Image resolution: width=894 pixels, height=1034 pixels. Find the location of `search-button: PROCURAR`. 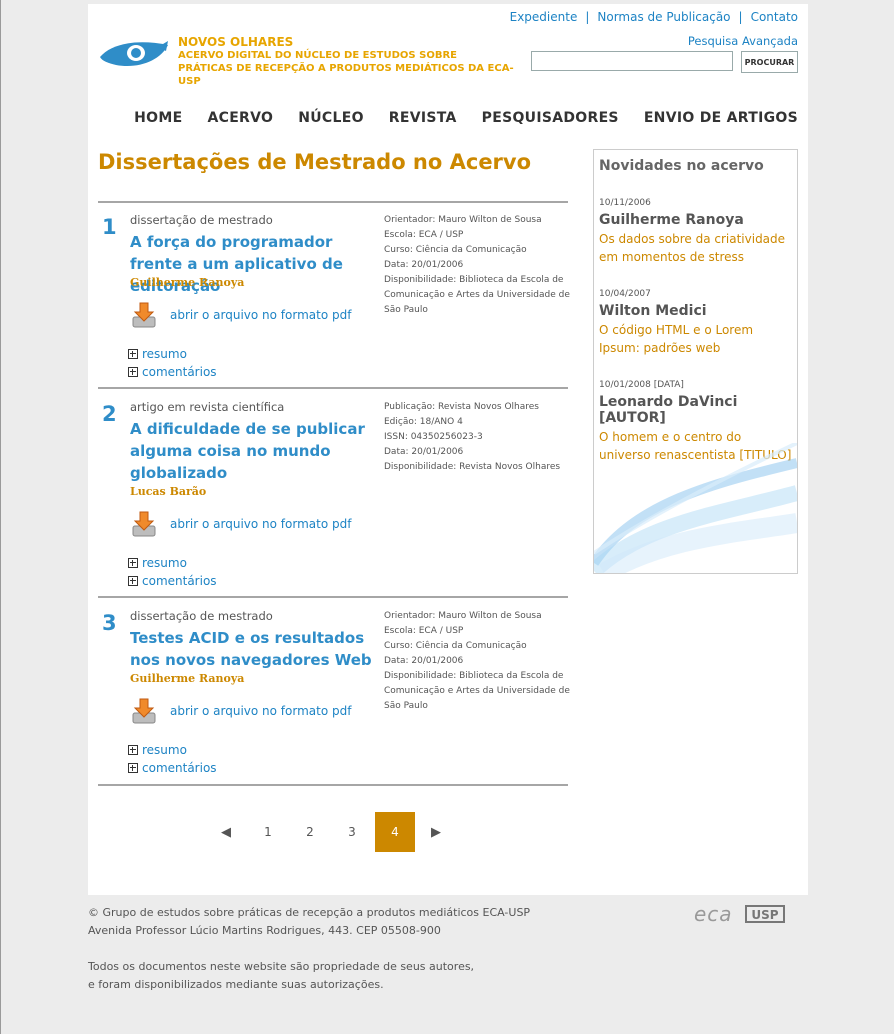

search-button: PROCURAR is located at coordinates (769, 62).